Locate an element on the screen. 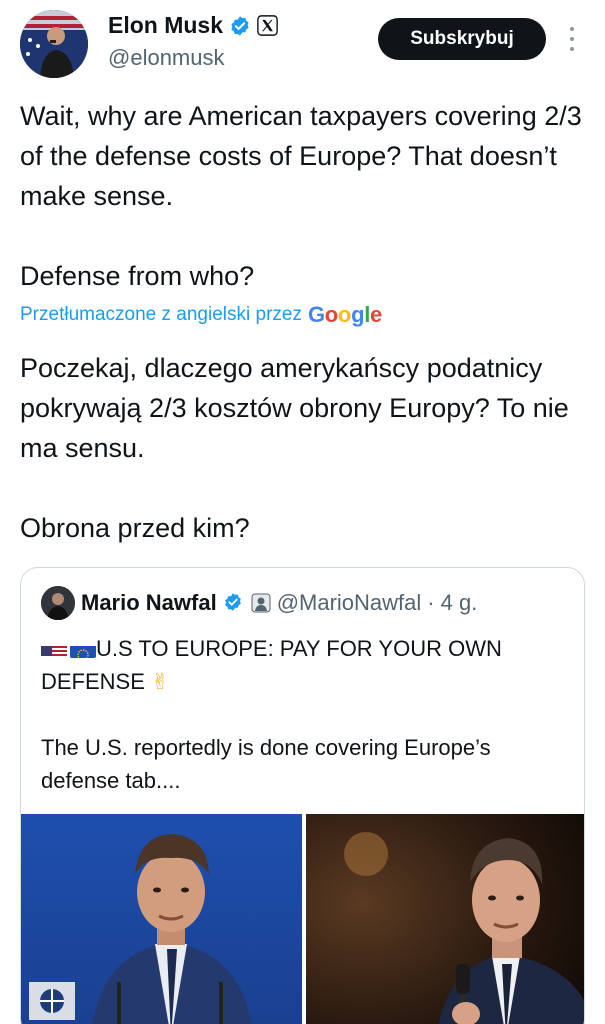 Image resolution: width=605 pixels, height=1024 pixels. author-handle: @elonmusk is located at coordinates (166, 58).